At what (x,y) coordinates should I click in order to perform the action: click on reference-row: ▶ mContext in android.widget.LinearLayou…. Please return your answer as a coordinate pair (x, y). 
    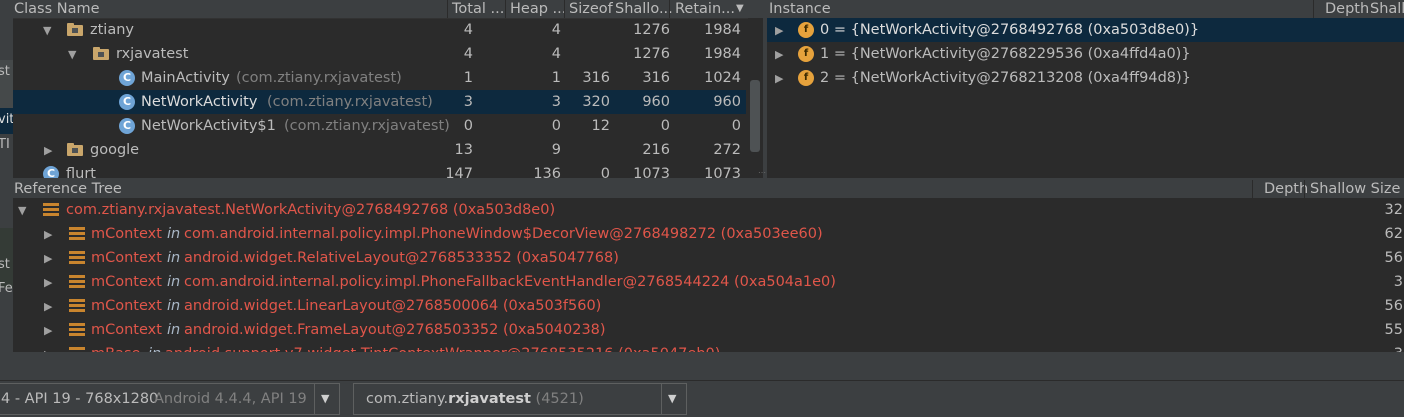
    Looking at the image, I should click on (708, 306).